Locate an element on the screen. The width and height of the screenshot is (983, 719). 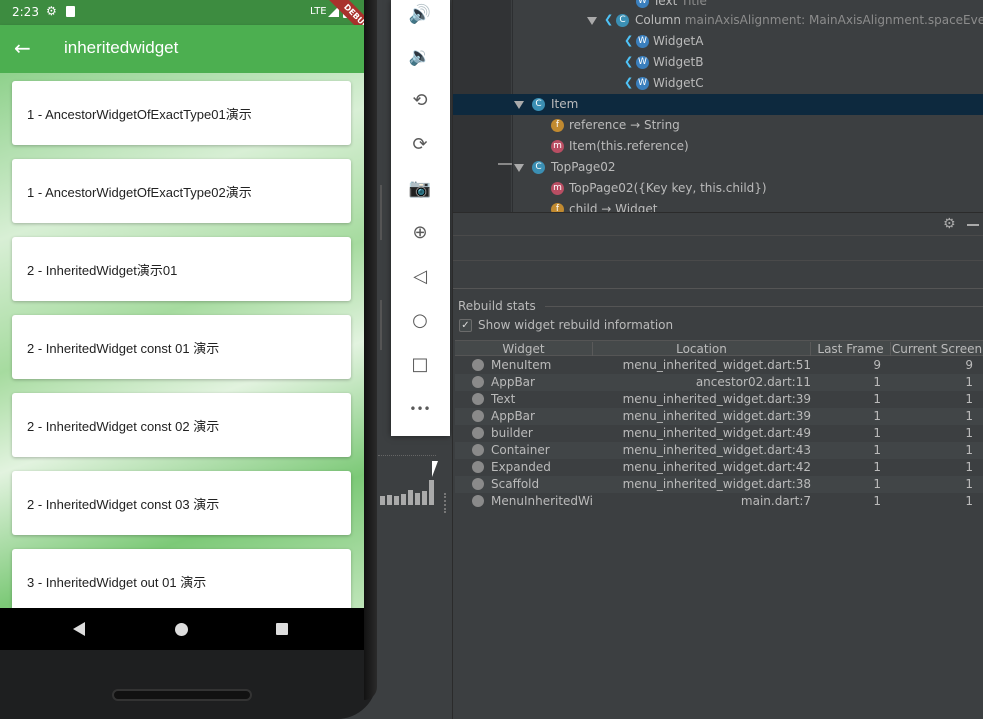
menu-item: 2 - InheritedWidget const 03 演示 is located at coordinates (181, 503).